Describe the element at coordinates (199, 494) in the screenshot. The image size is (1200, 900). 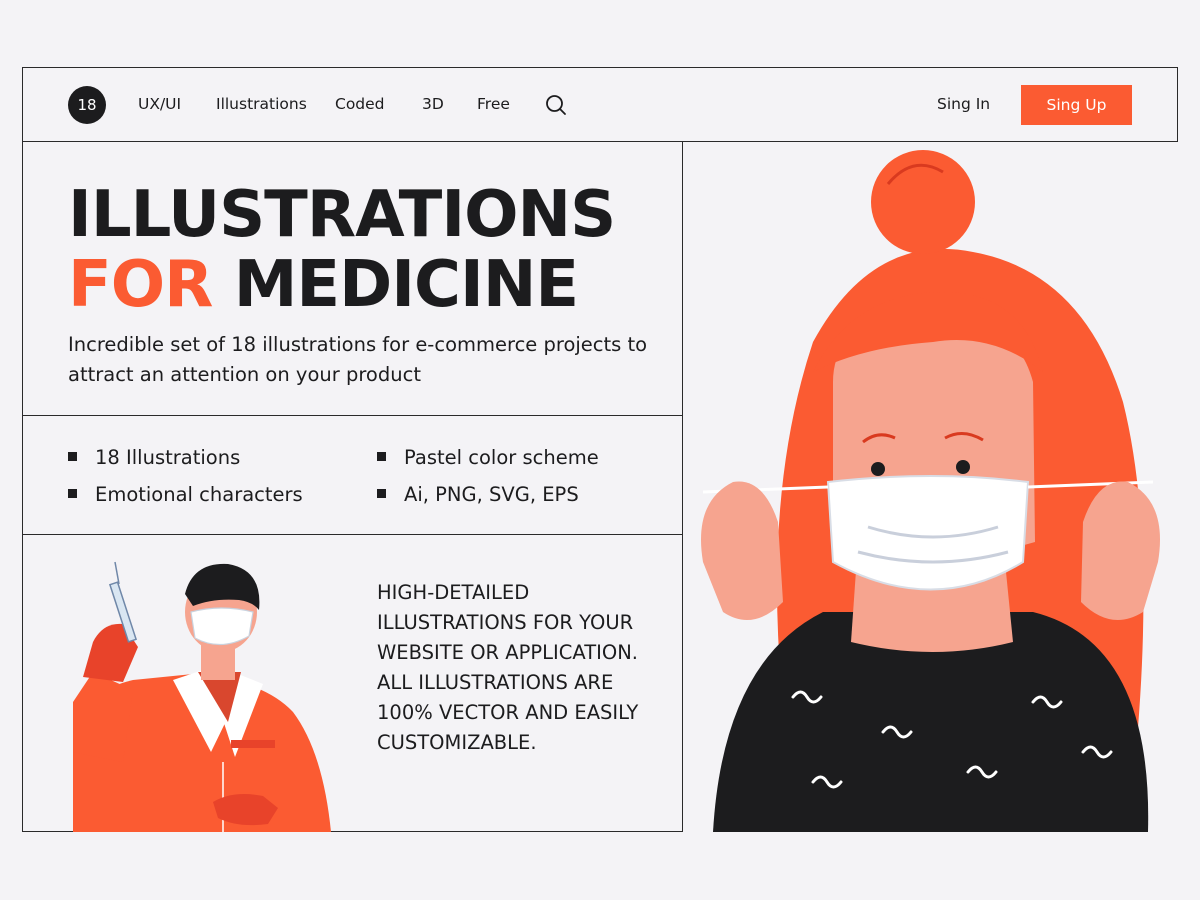
I see `feature-label: Emotional characters` at that location.